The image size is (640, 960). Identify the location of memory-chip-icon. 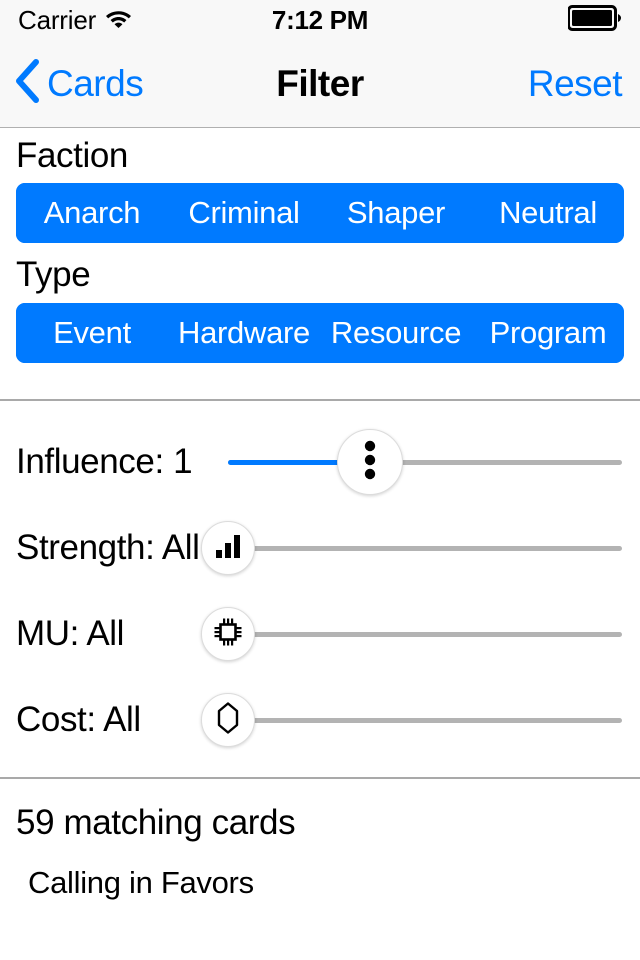
(228, 634).